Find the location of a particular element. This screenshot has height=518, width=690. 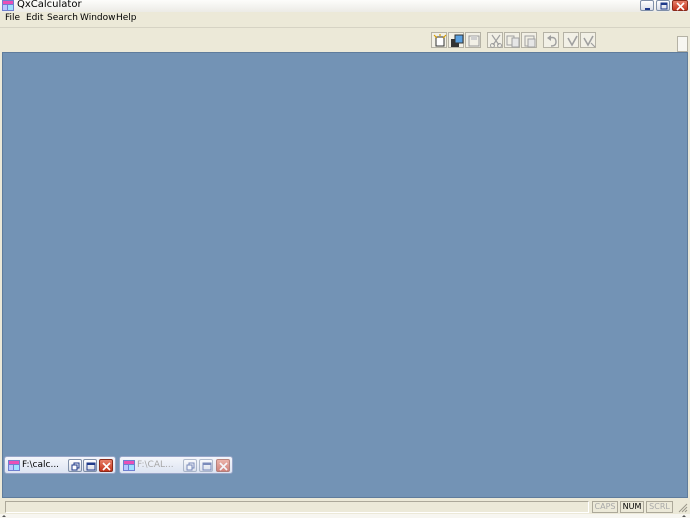

minimize-icon is located at coordinates (647, 9).